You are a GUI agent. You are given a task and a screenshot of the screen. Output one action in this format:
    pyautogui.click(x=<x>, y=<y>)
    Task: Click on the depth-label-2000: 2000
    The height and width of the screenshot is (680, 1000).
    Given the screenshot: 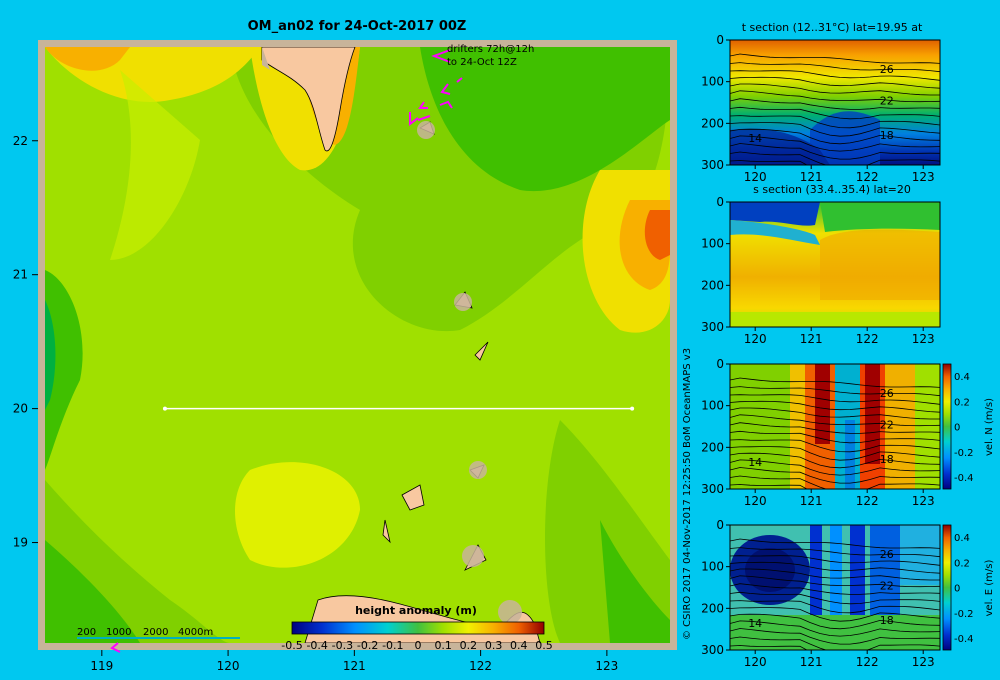 What is the action you would take?
    pyautogui.click(x=155, y=632)
    